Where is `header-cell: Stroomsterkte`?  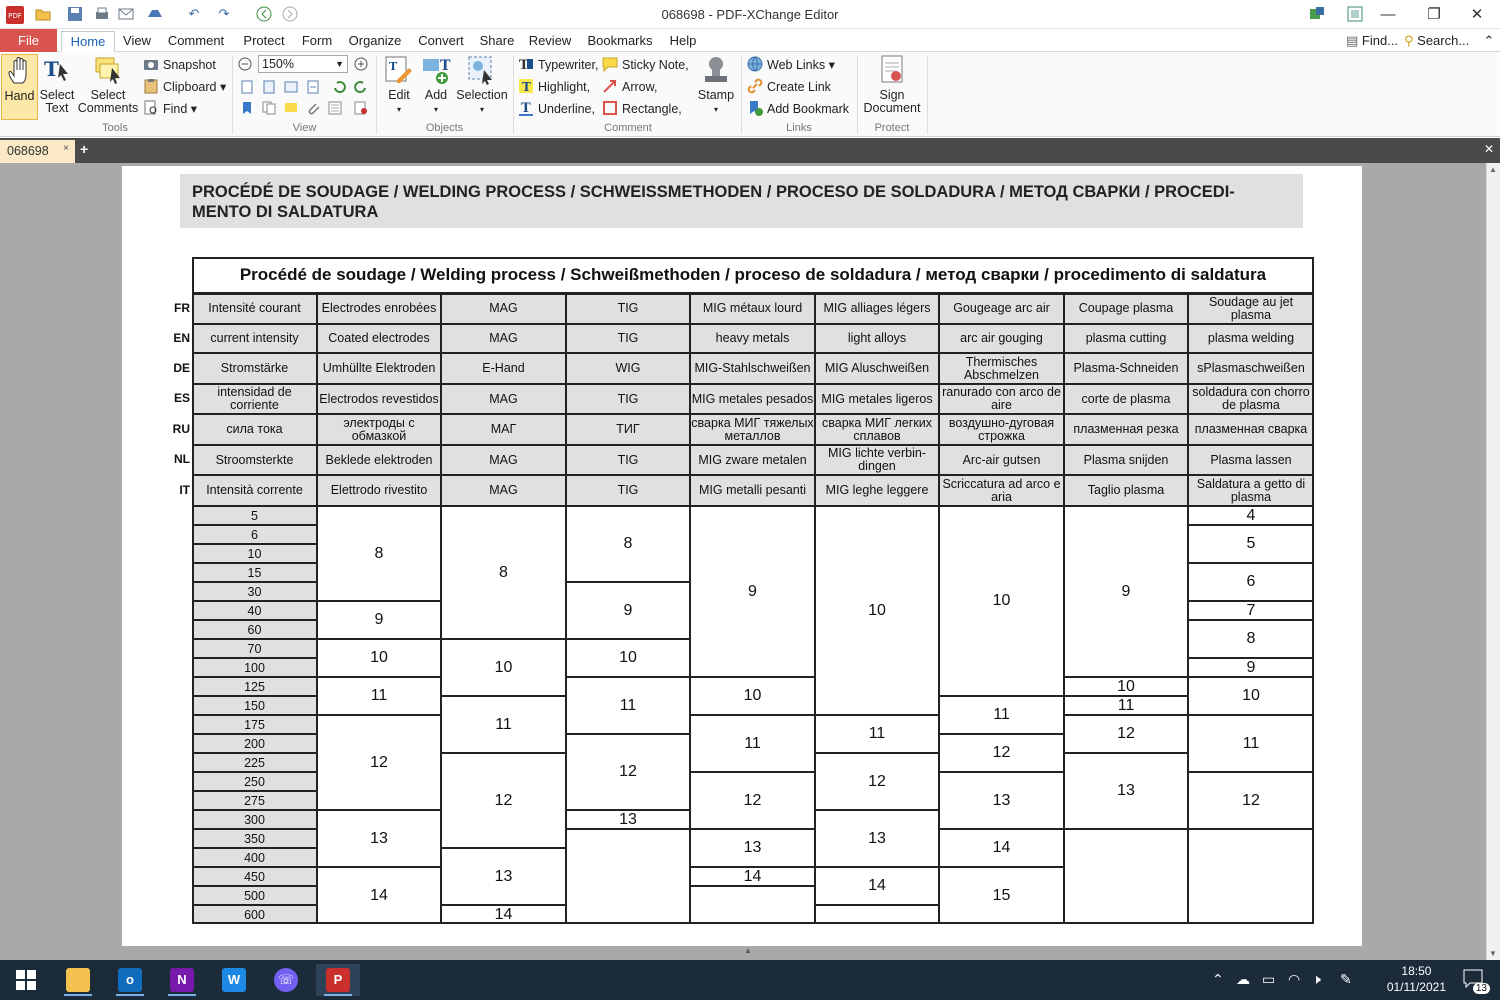
header-cell: Stroomsterkte is located at coordinates (254, 460).